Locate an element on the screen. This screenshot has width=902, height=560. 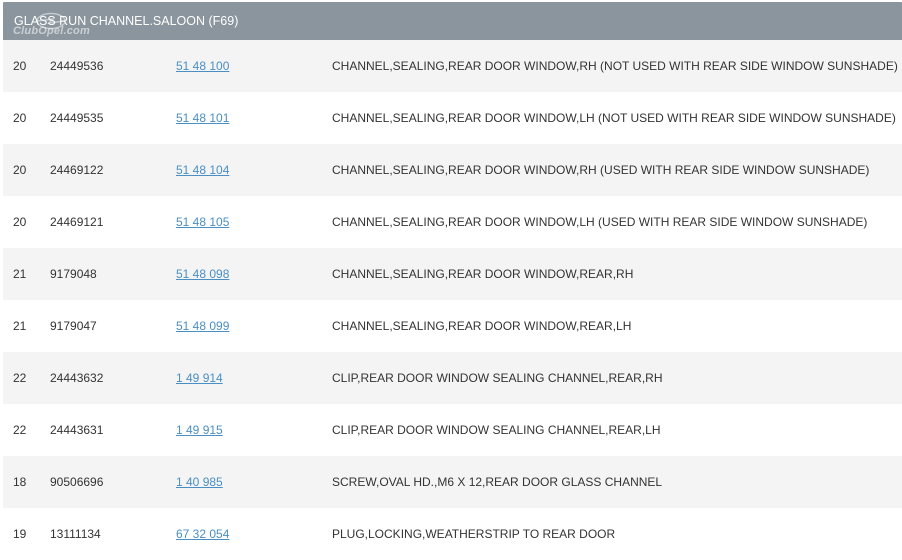
part-description: CHANNEL,SEALING,REAR DOOR WINDOW,REAR,LH is located at coordinates (482, 326).